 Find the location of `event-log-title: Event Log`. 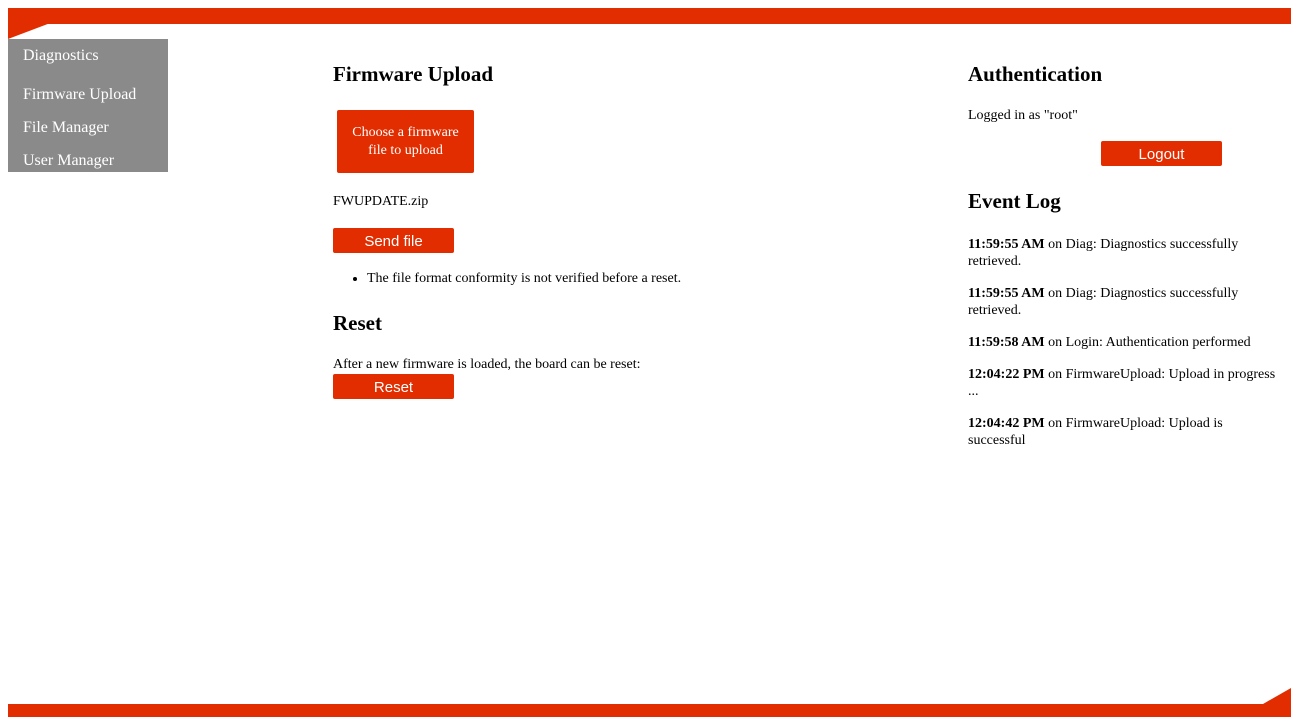

event-log-title: Event Log is located at coordinates (1014, 201).